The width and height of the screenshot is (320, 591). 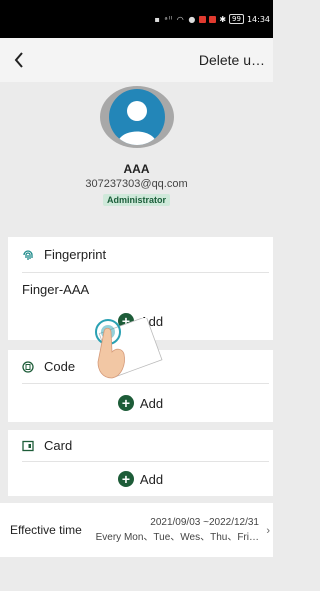 I want to click on role-badge: Administrator, so click(x=136, y=200).